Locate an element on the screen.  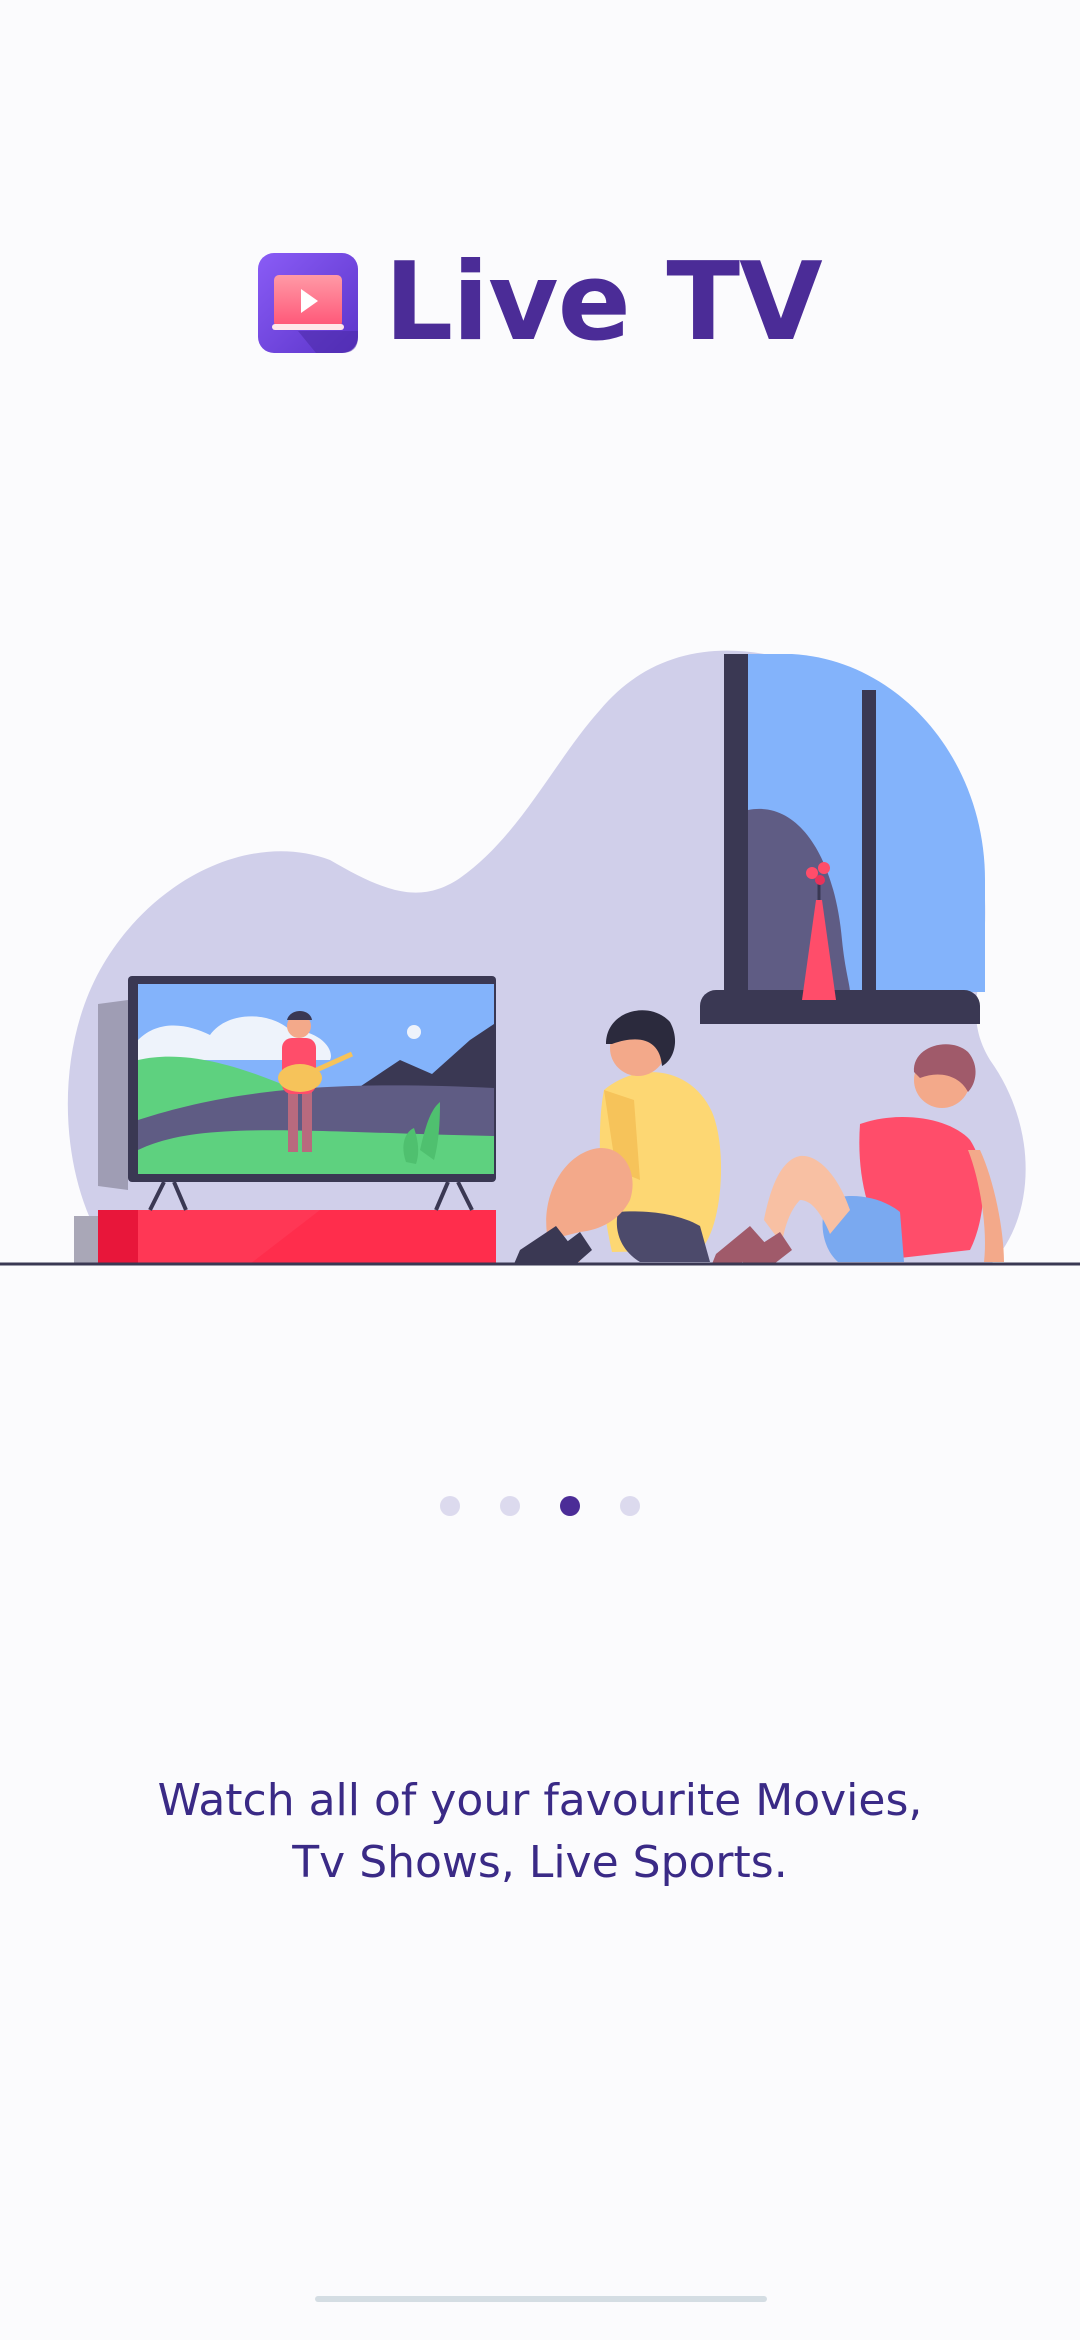
onboarding-page-indicator is located at coordinates (540, 1508).